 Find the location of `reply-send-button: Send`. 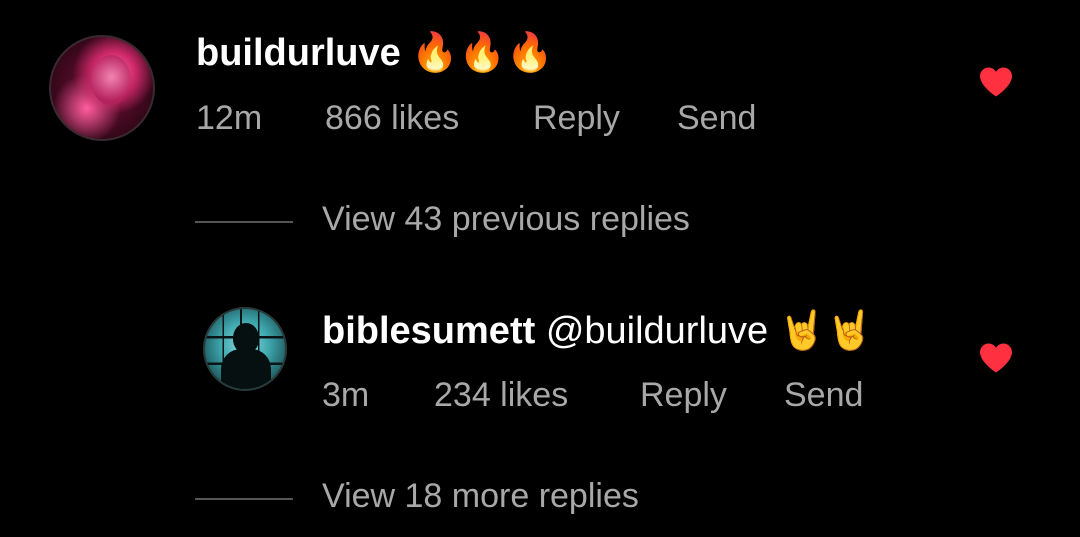

reply-send-button: Send is located at coordinates (823, 395).